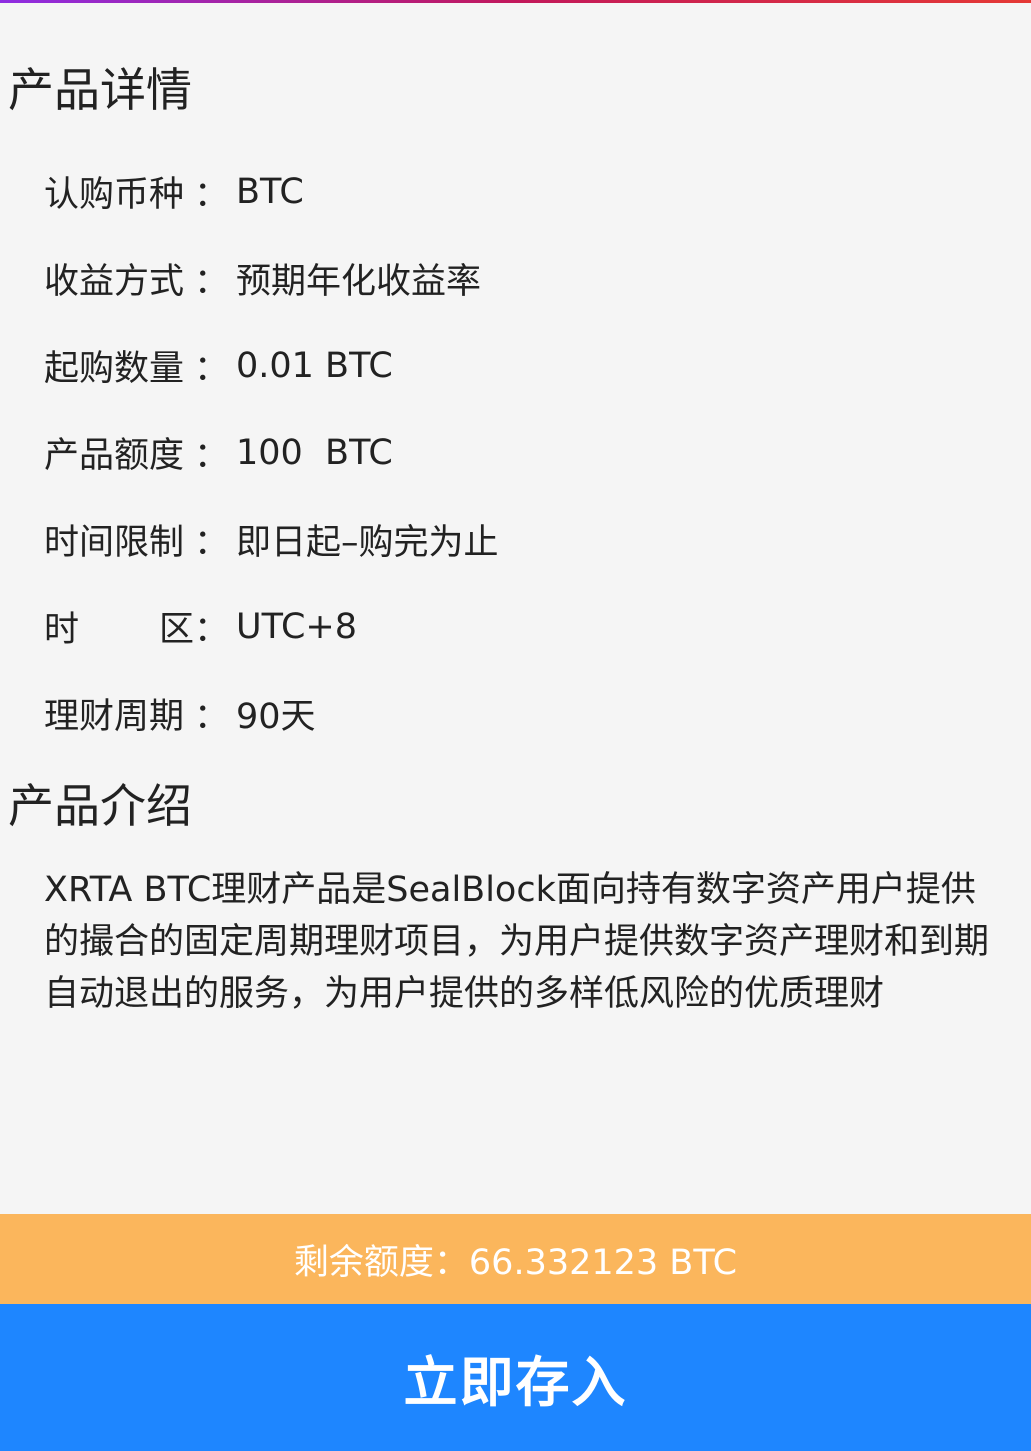  I want to click on detail-row-yield-method: 收益方式 ： 预期年化收益率, so click(524, 278).